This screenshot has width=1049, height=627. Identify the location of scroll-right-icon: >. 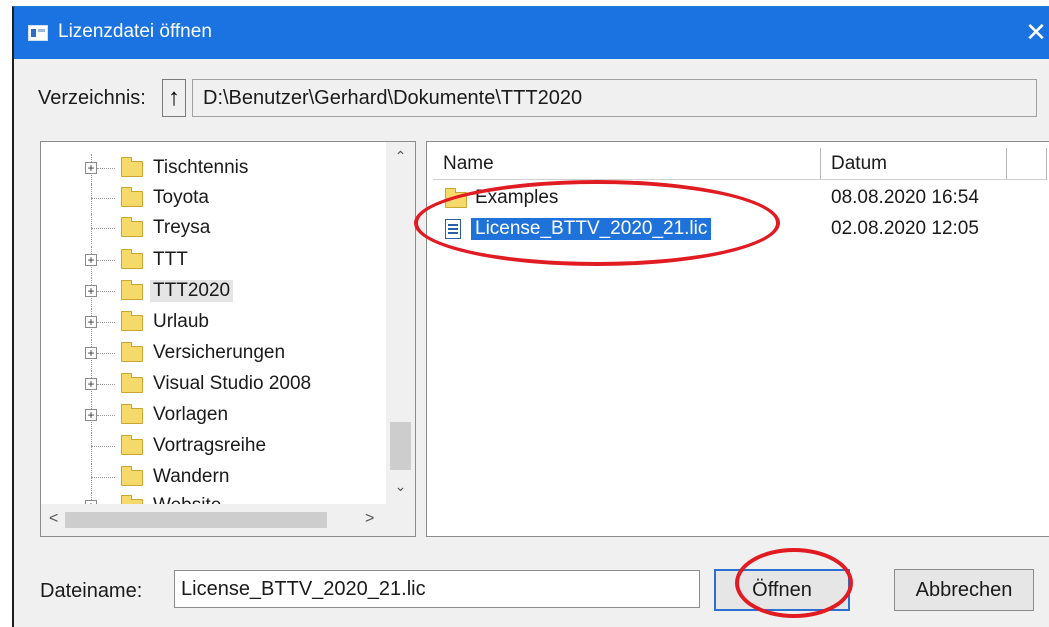
(369, 519).